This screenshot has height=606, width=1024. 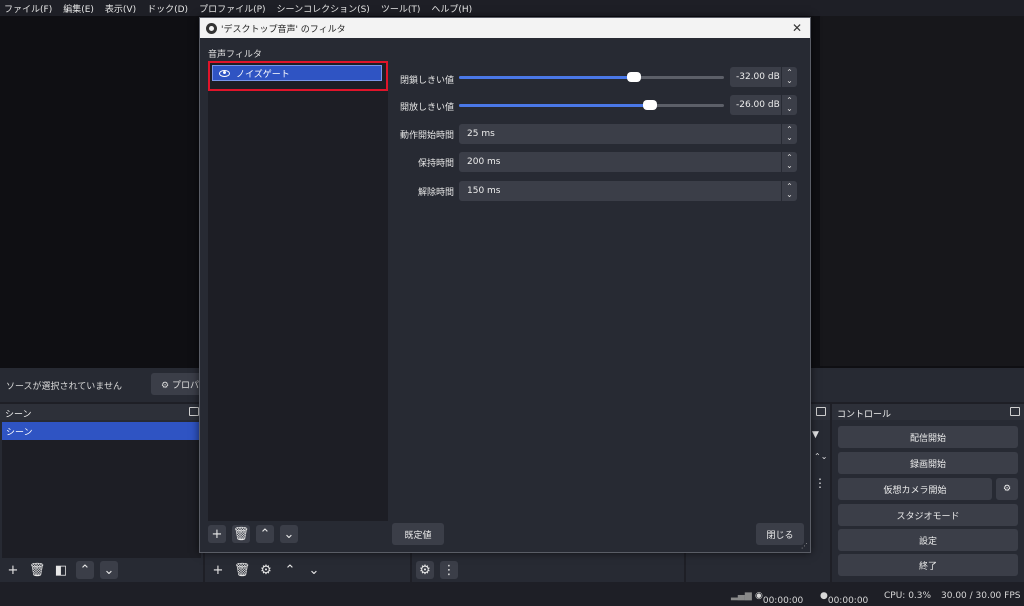 I want to click on close-threshold-slider, so click(x=591, y=77).